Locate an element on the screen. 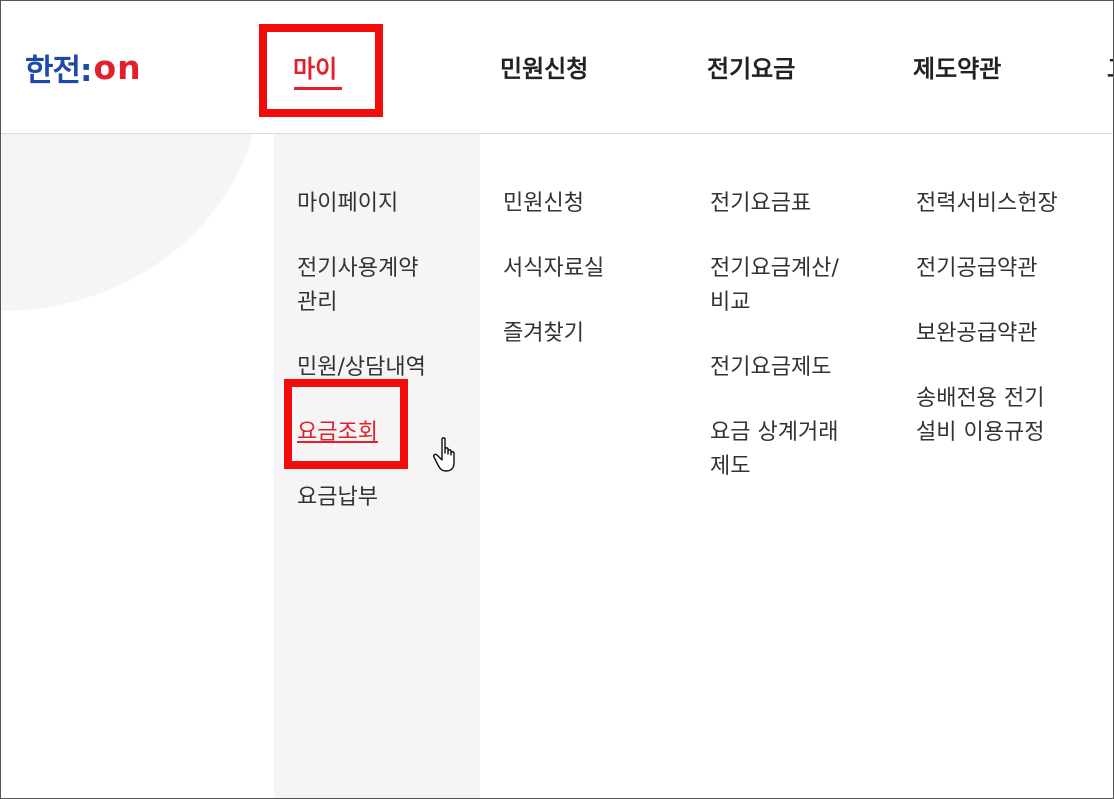  menu-item-transmission-rules: 송배전용 전기 설비 이용규정 is located at coordinates (991, 416).